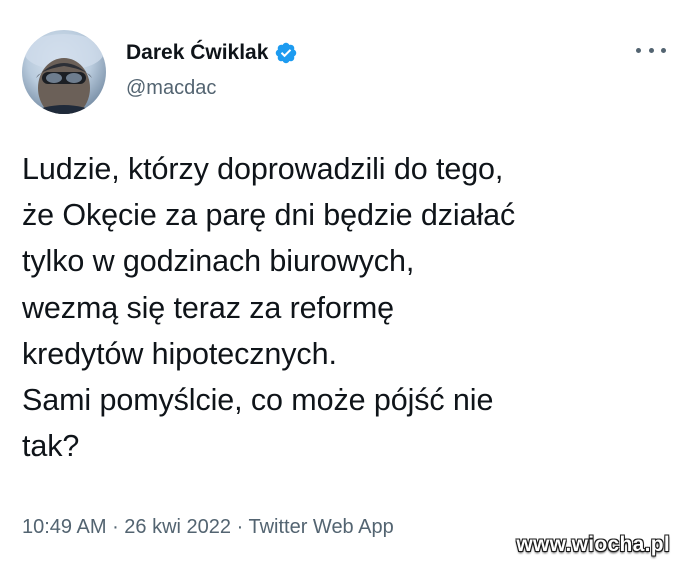  Describe the element at coordinates (593, 544) in the screenshot. I see `watermark: www.wiocha.pl` at that location.